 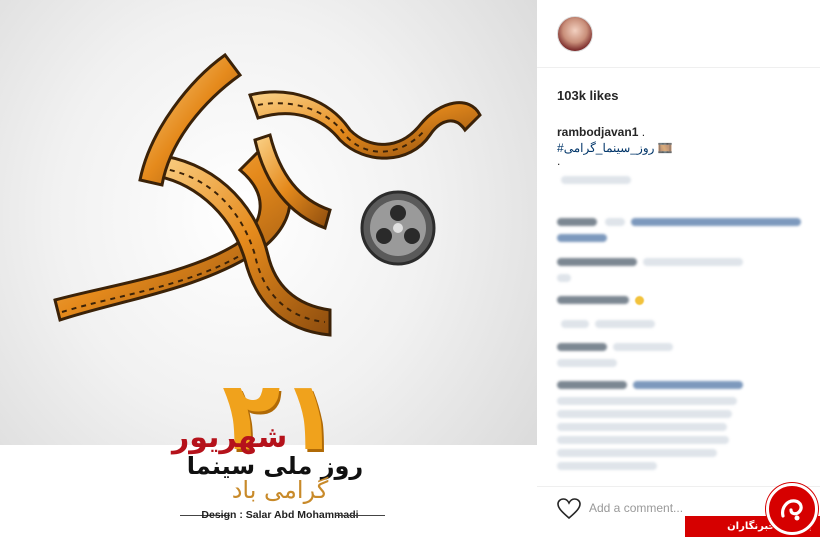 I want to click on caption-hashtag: #روز_سینما_گرامی 🎞️, so click(x=682, y=148).